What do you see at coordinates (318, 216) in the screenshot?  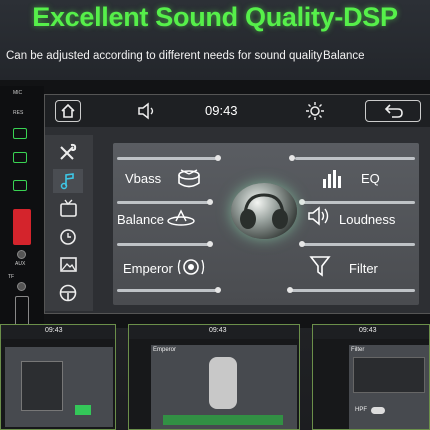 I see `loudness-icon` at bounding box center [318, 216].